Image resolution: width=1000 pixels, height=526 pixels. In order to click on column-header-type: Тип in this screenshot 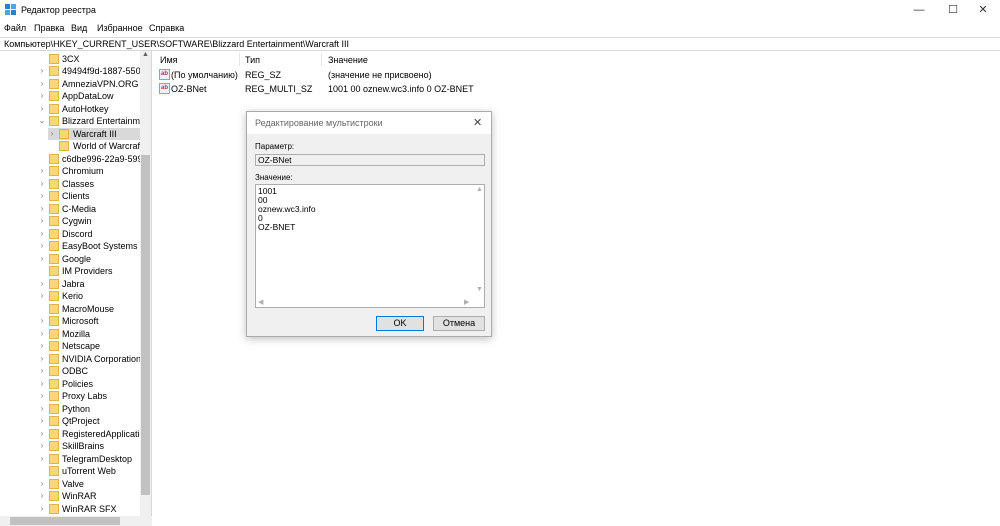, I will do `click(252, 60)`.